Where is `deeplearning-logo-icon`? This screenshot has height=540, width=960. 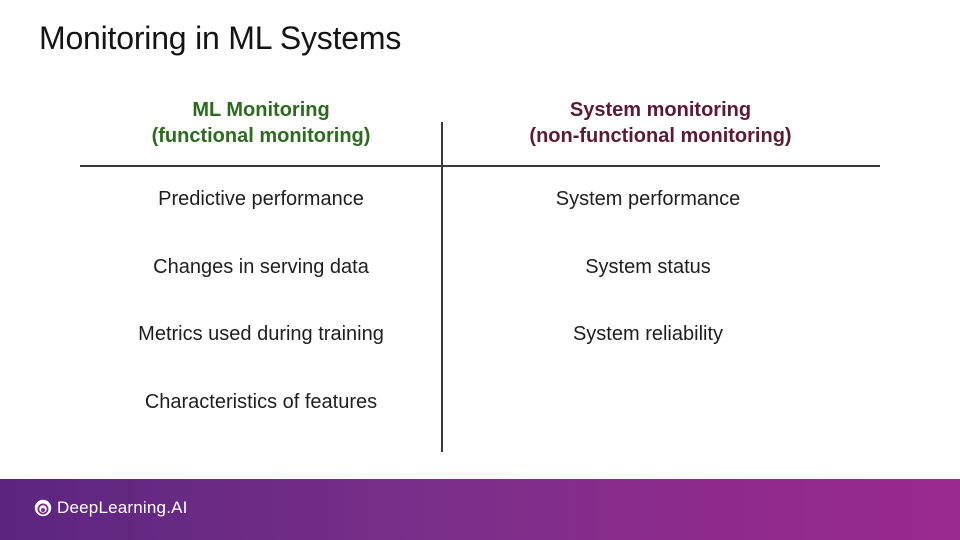
deeplearning-logo-icon is located at coordinates (43, 508).